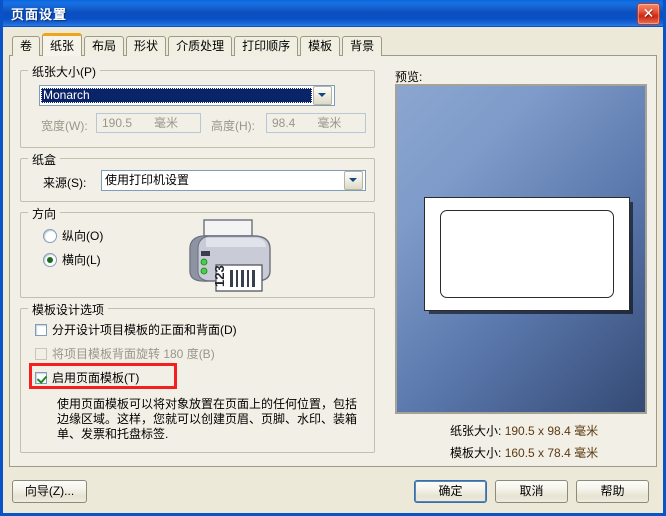 This screenshot has width=666, height=516. What do you see at coordinates (96, 378) in the screenshot?
I see `checkbox-enable-page-template-label: 启用页面模板(T)` at bounding box center [96, 378].